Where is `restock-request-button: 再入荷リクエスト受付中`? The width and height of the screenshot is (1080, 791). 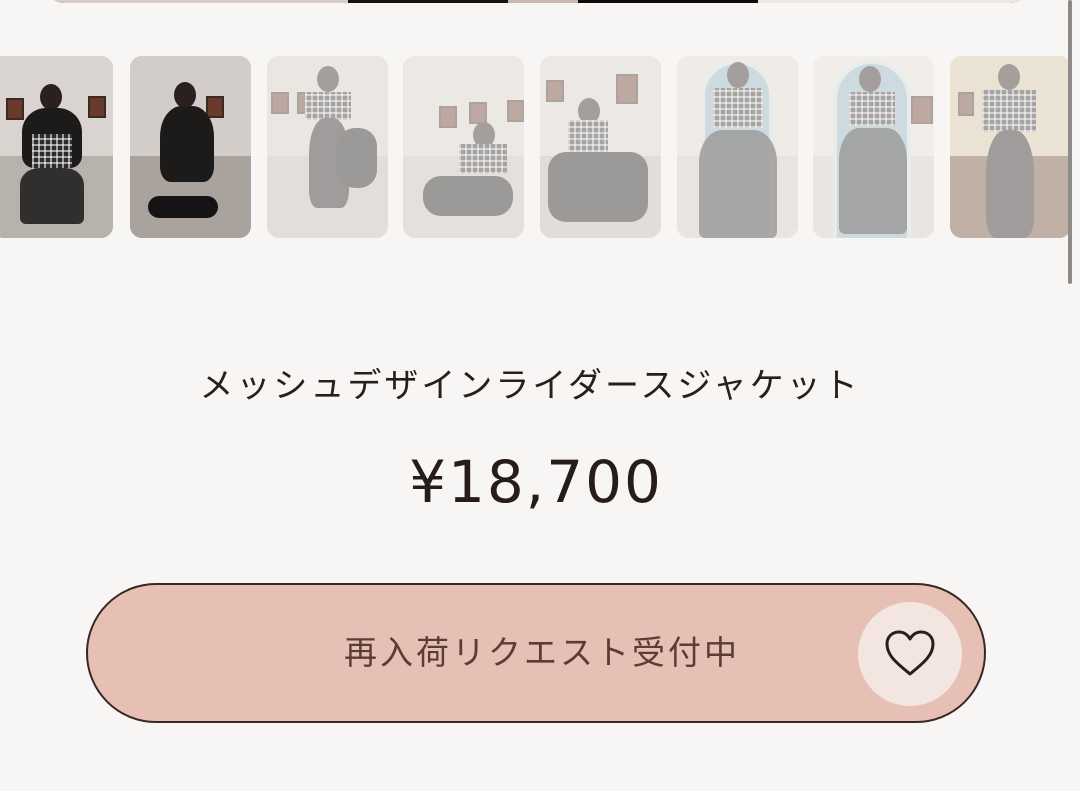
restock-request-button: 再入荷リクエスト受付中 is located at coordinates (536, 653).